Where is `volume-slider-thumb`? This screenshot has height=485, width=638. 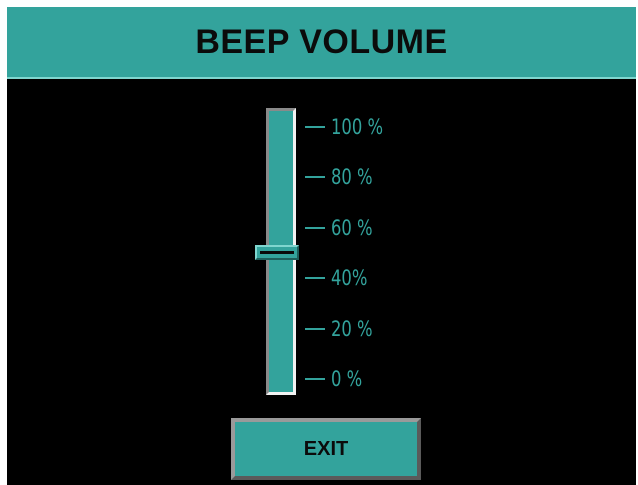 volume-slider-thumb is located at coordinates (277, 252).